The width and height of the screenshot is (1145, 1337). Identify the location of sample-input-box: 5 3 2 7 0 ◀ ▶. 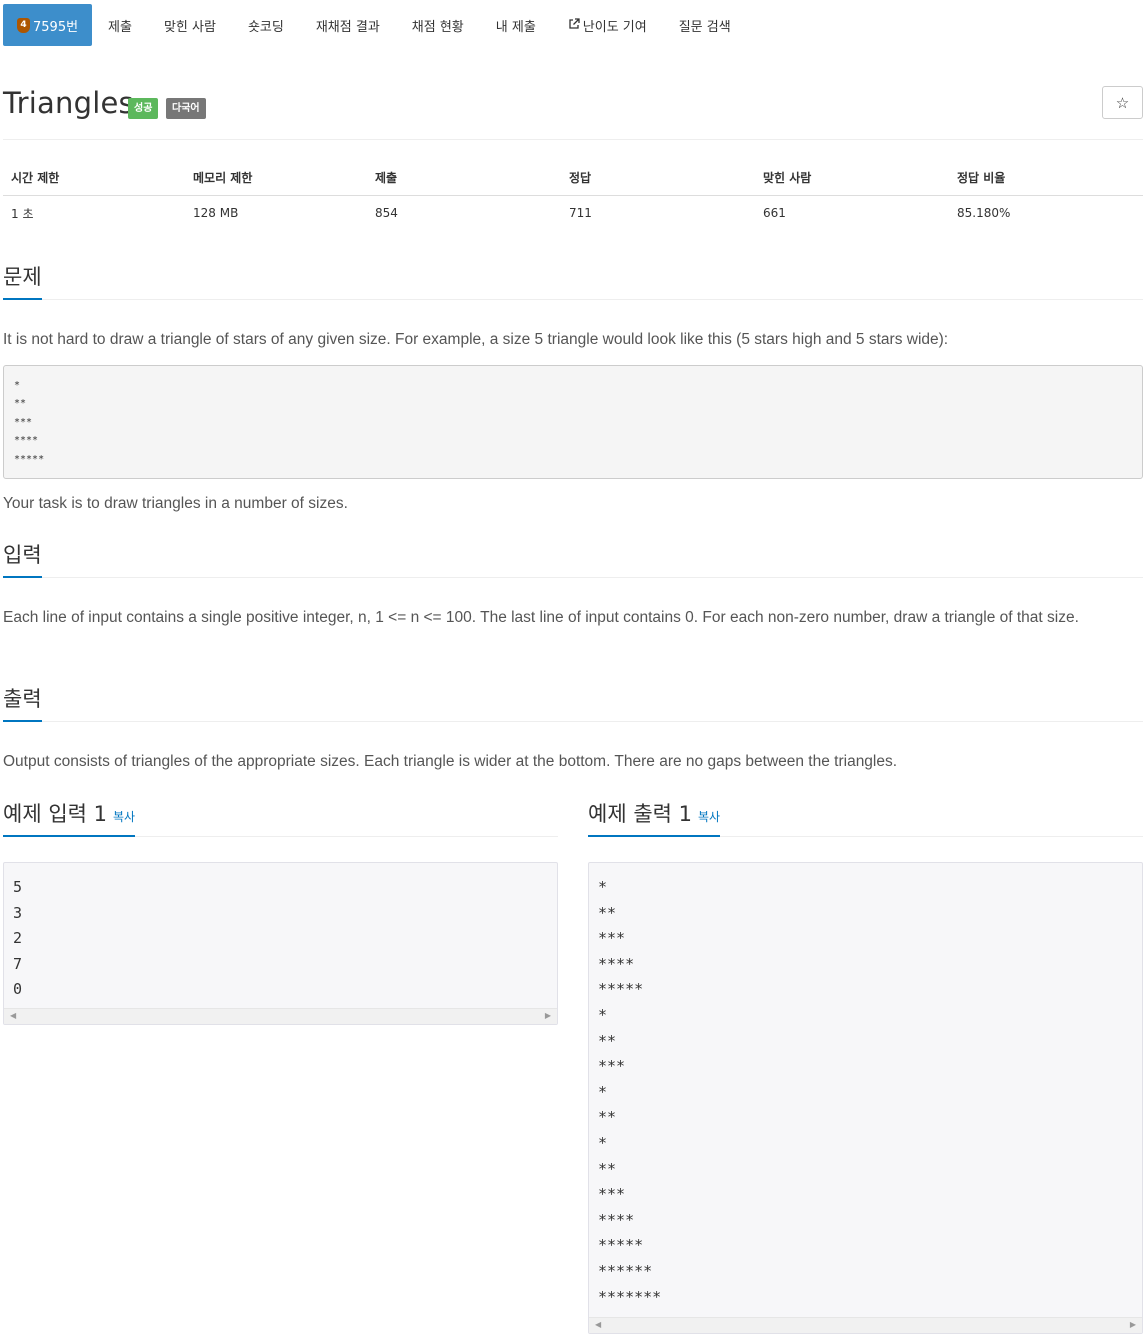
(280, 943).